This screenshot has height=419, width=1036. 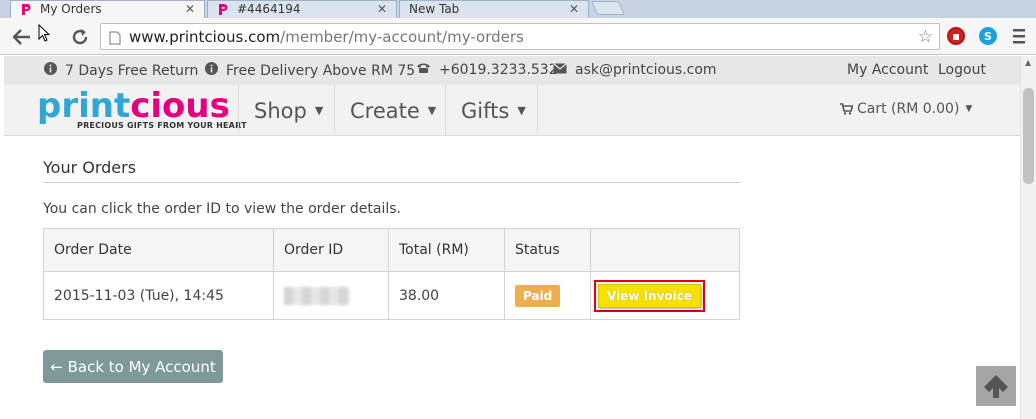 What do you see at coordinates (446, 250) in the screenshot?
I see `header-total: Total (RM)` at bounding box center [446, 250].